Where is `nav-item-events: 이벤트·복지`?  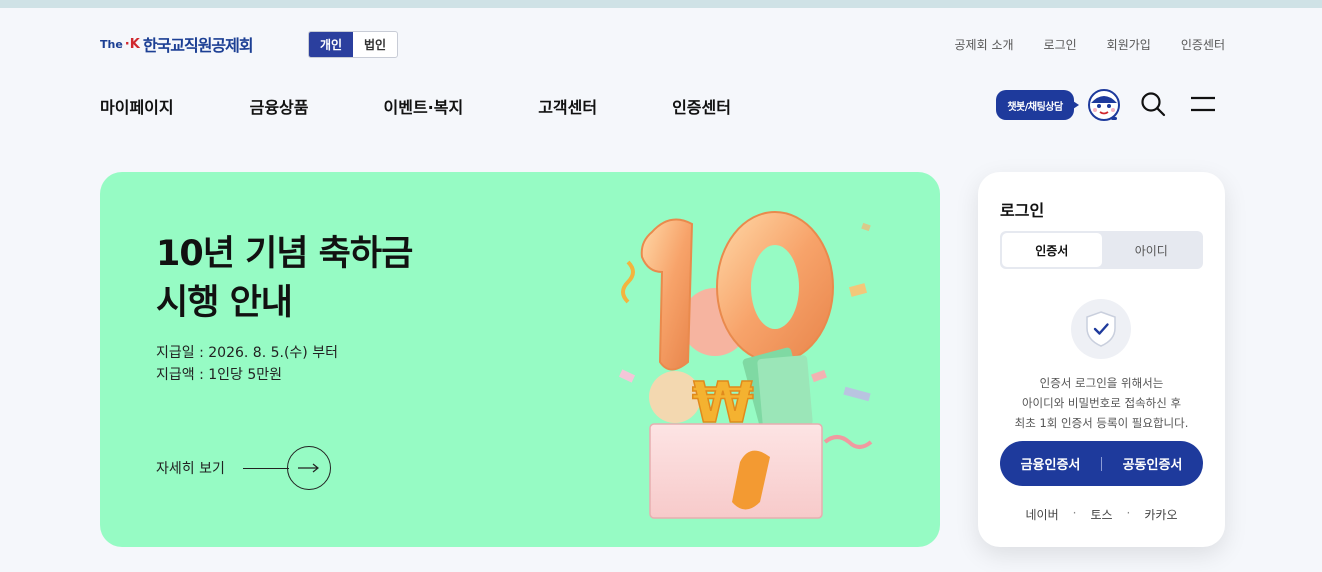
nav-item-events: 이벤트·복지 is located at coordinates (424, 106).